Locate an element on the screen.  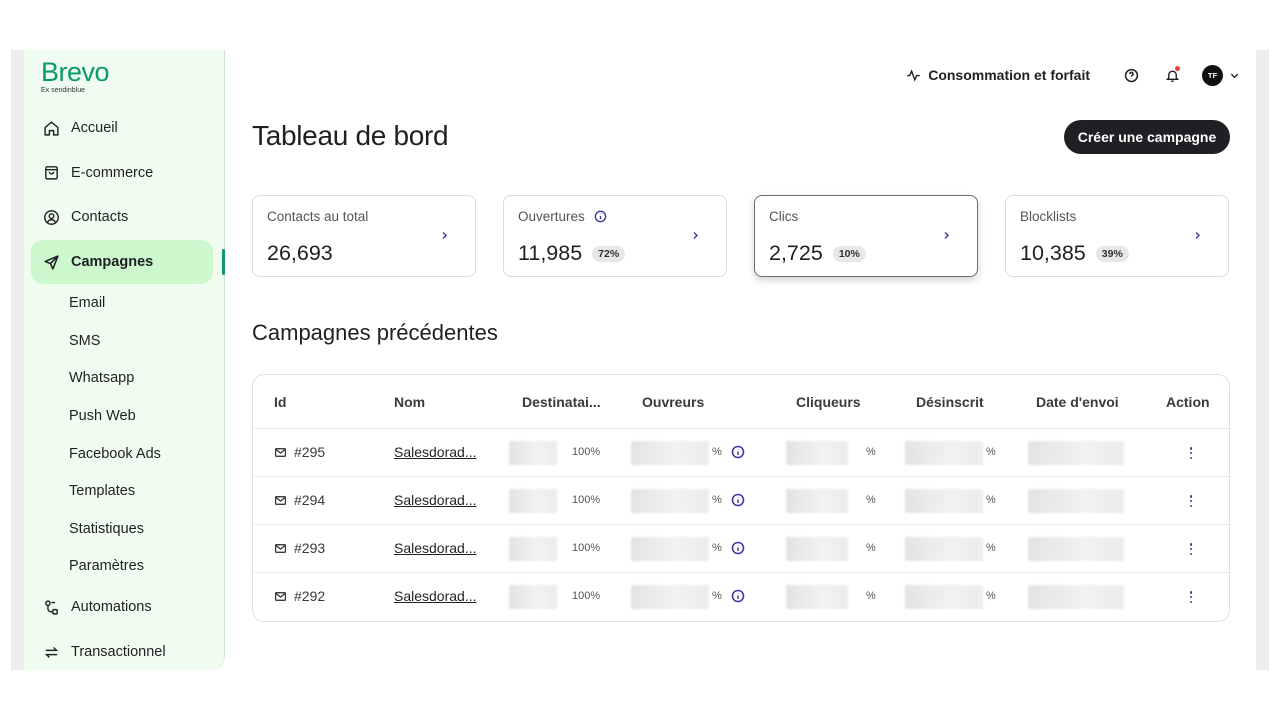
table-row: #293 Salesdorad... 100% % % % is located at coordinates (741, 549).